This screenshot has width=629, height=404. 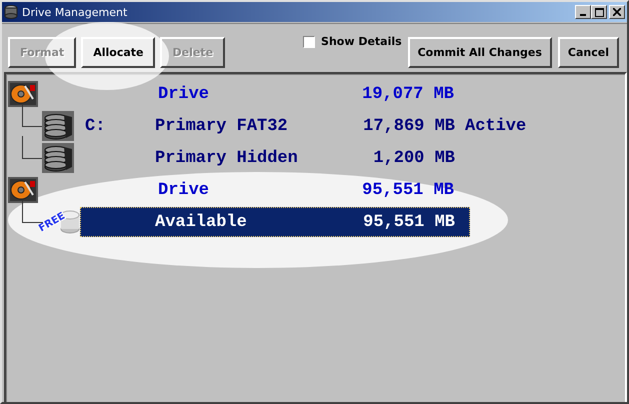 What do you see at coordinates (495, 126) in the screenshot?
I see `partition-status: Active` at bounding box center [495, 126].